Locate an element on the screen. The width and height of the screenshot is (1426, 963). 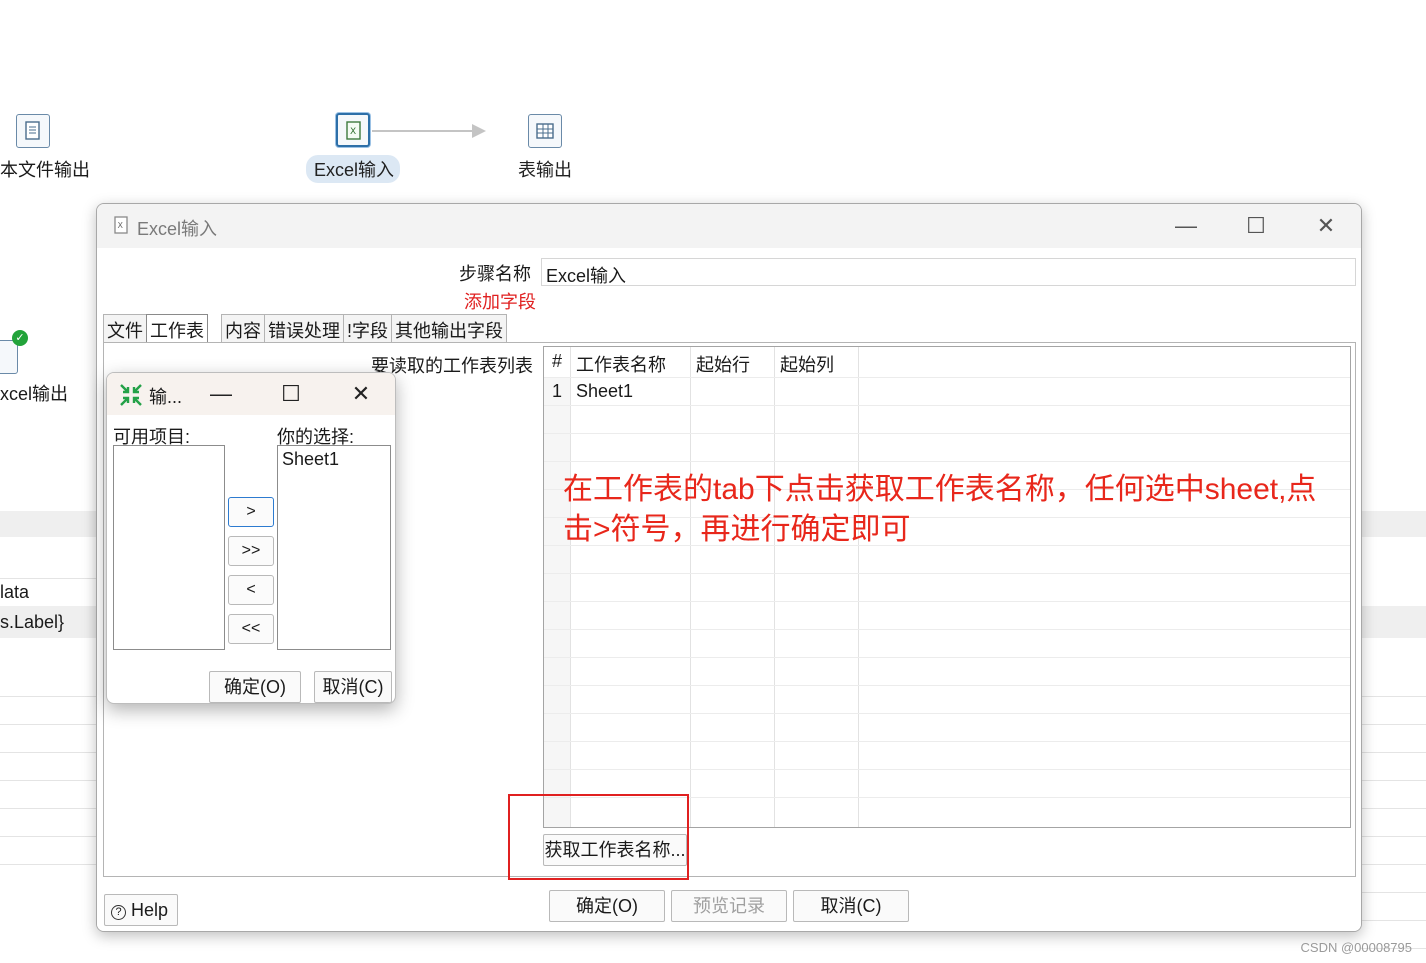
select-dialog-titlebar: 输... — ☐ ✕ is located at coordinates (251, 394).